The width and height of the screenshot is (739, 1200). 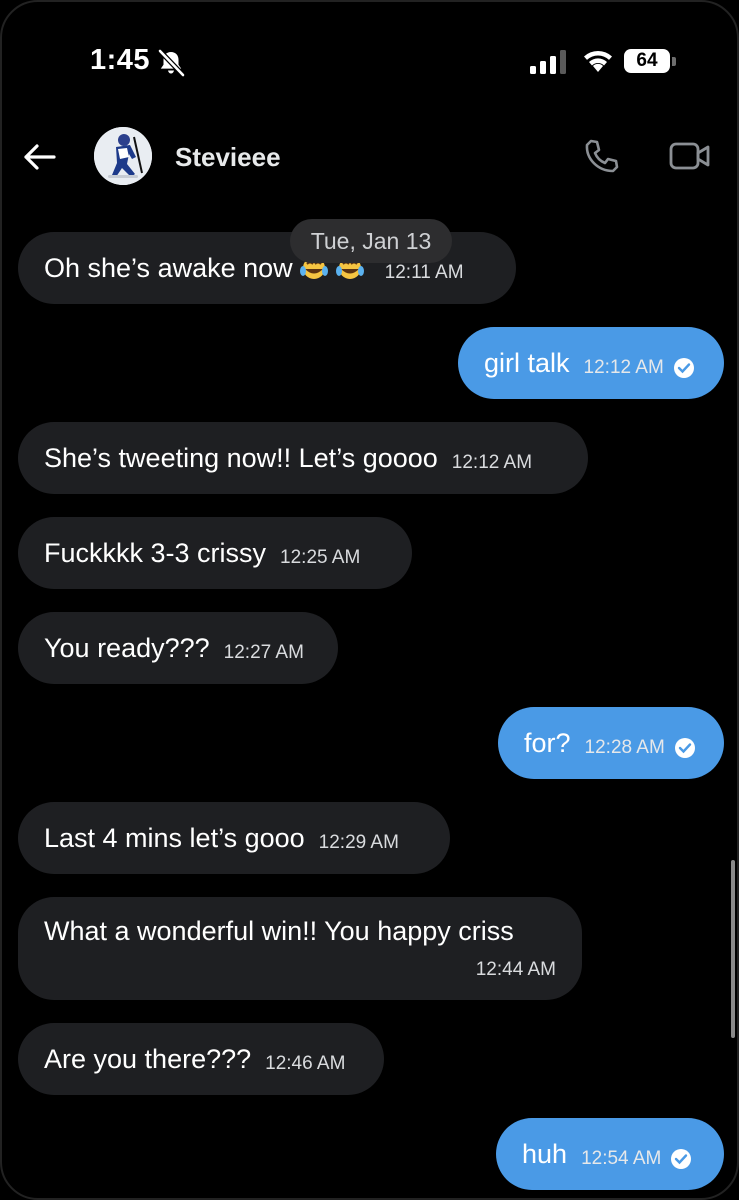 I want to click on message-bubble-incoming: Last 4 mins let’s gooo 12:29 AM, so click(x=234, y=838).